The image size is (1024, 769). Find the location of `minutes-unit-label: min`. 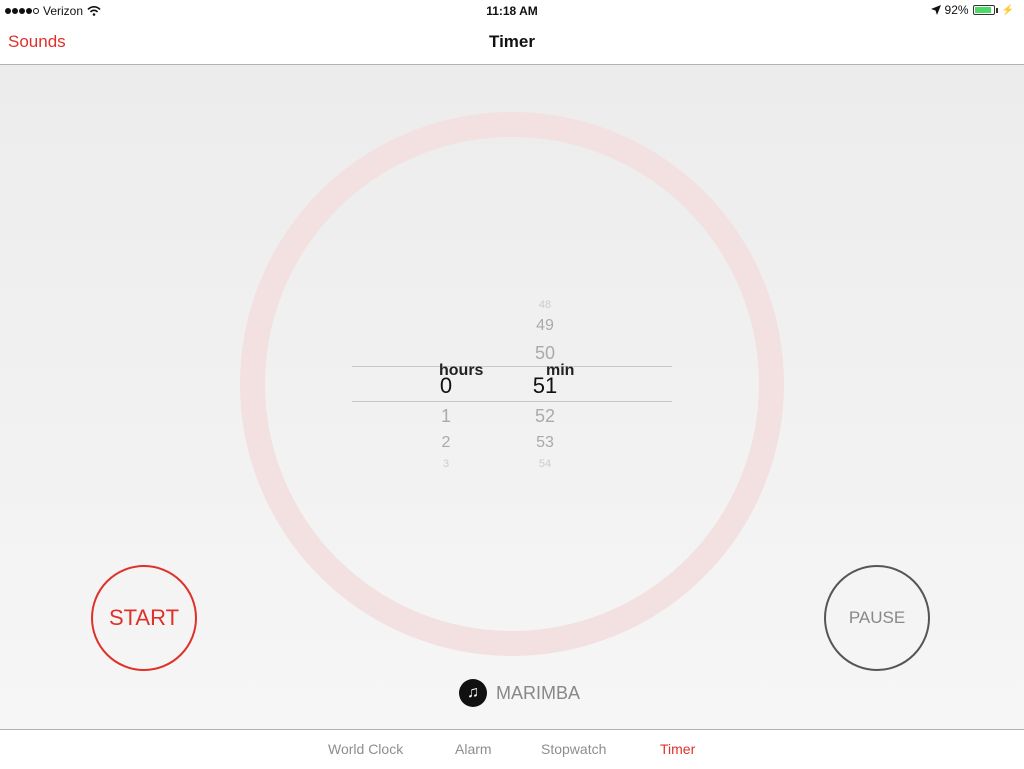

minutes-unit-label: min is located at coordinates (560, 370).